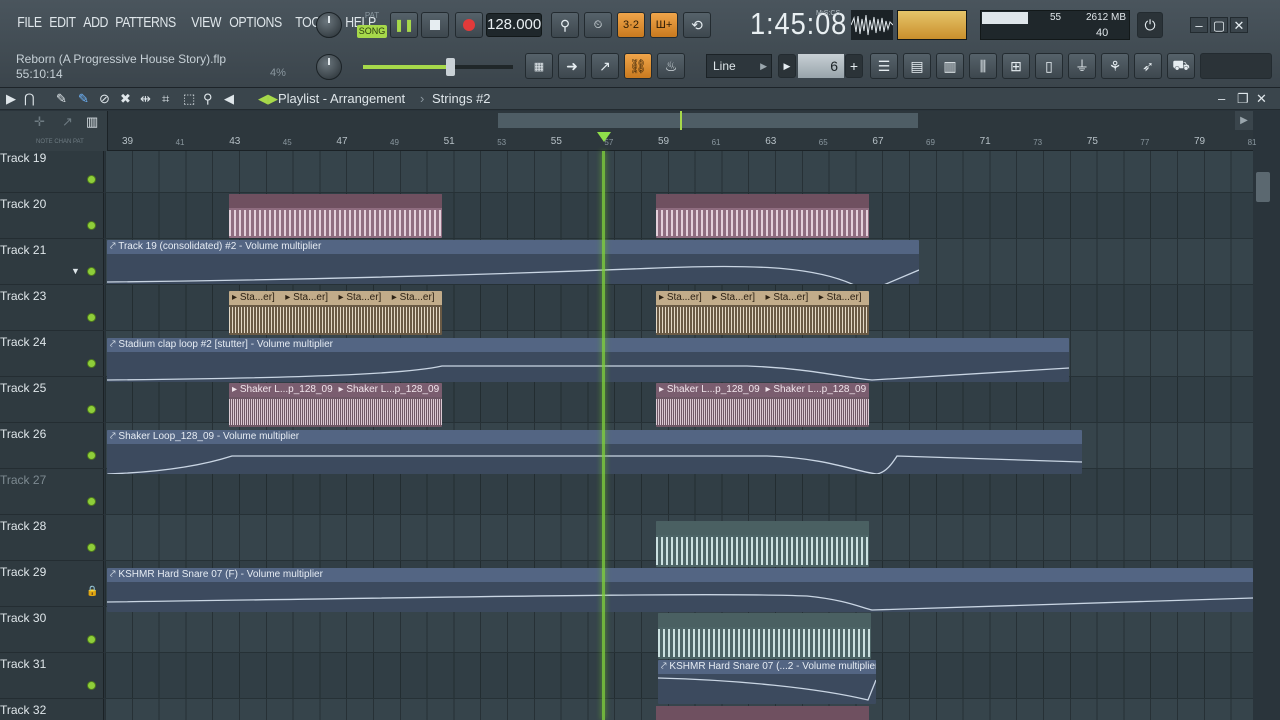 Image resolution: width=1280 pixels, height=720 pixels. What do you see at coordinates (208, 99) in the screenshot?
I see `zoom-tool-icon: ⚲` at bounding box center [208, 99].